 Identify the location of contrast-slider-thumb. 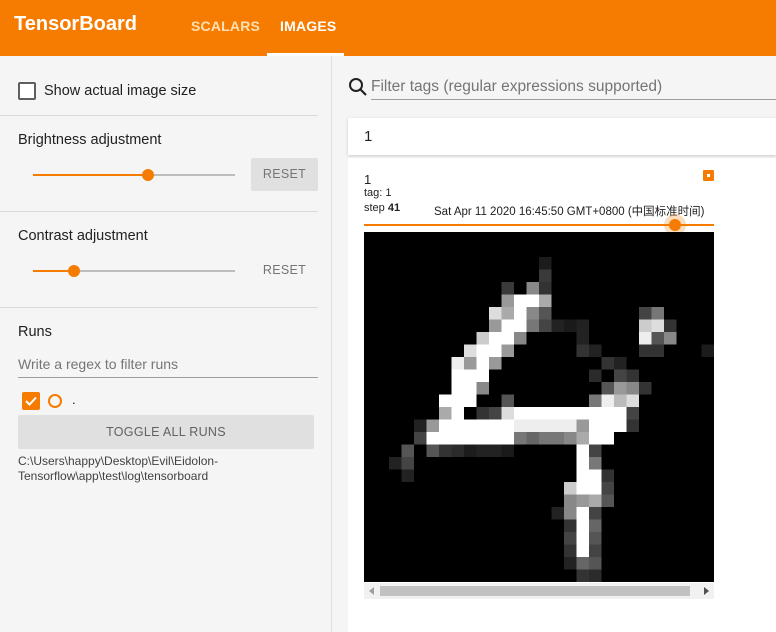
(74, 271).